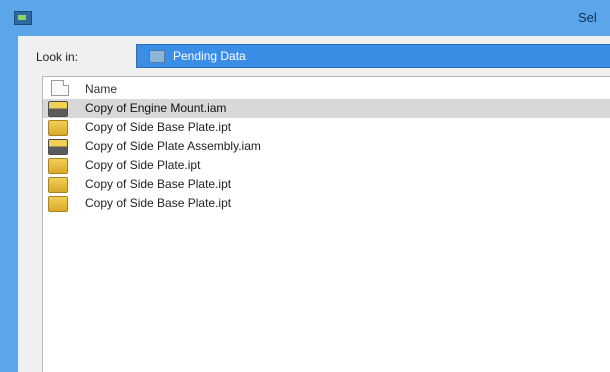  What do you see at coordinates (23, 18) in the screenshot?
I see `app-icon` at bounding box center [23, 18].